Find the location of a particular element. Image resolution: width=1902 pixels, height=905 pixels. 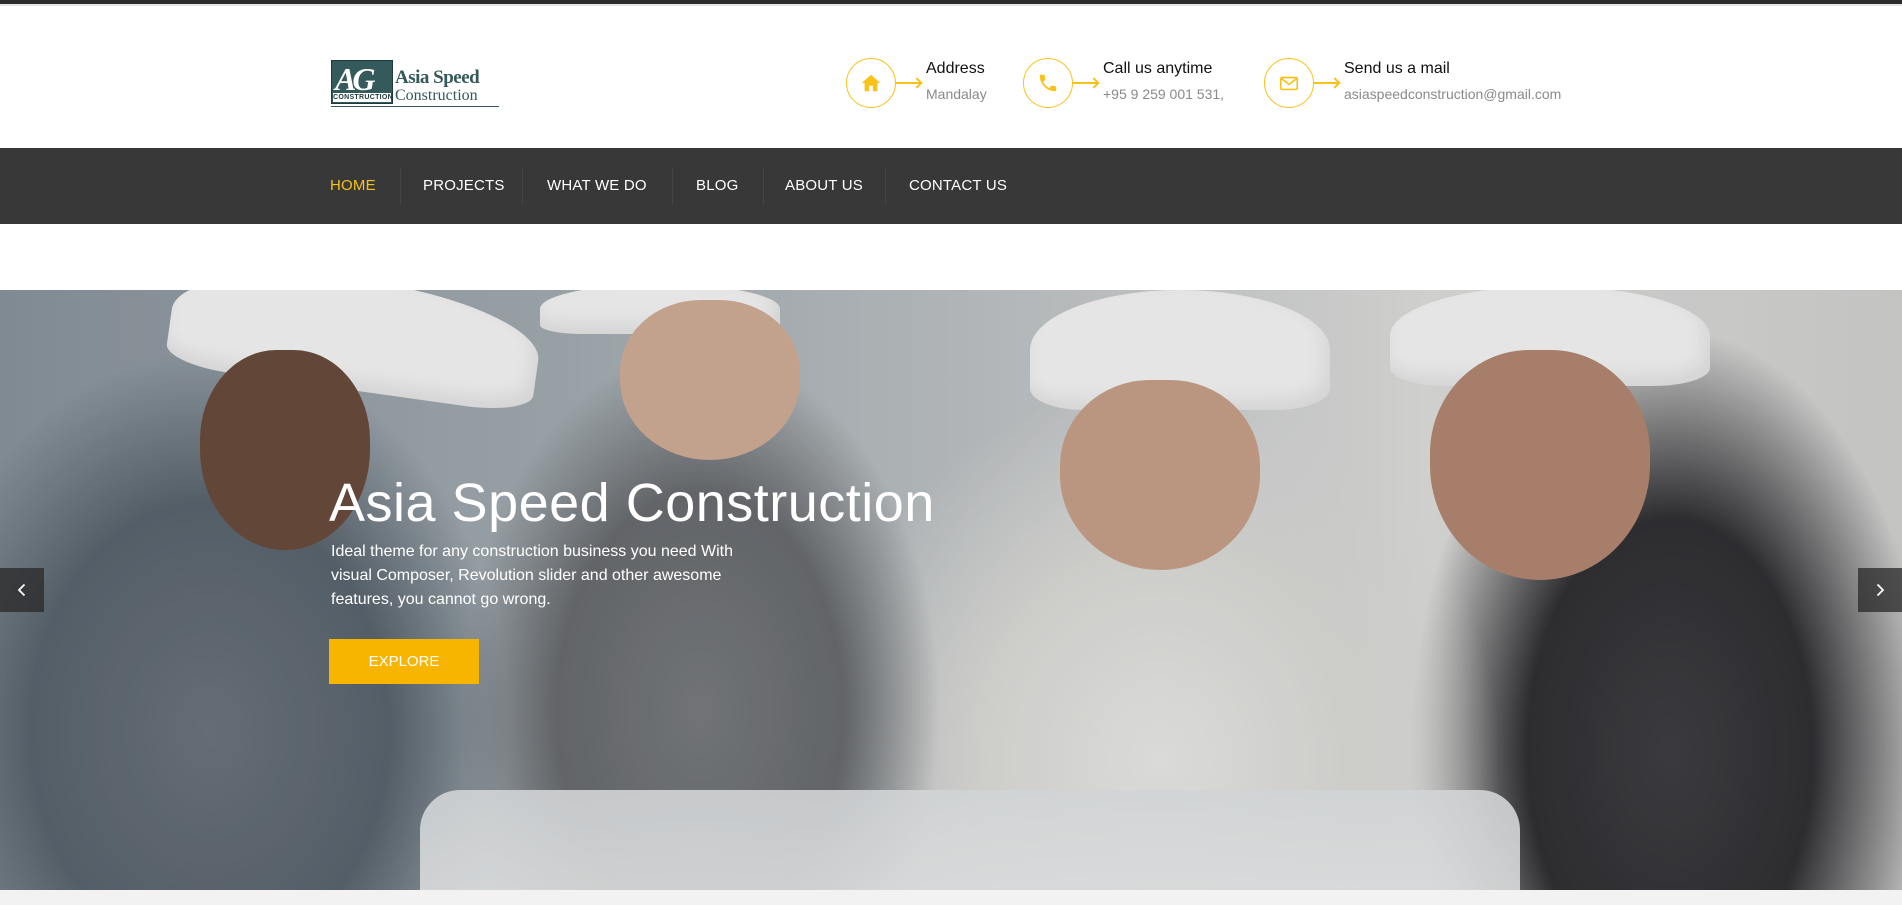

contact-phone-value: +95 9 259 001 531, is located at coordinates (1163, 94).